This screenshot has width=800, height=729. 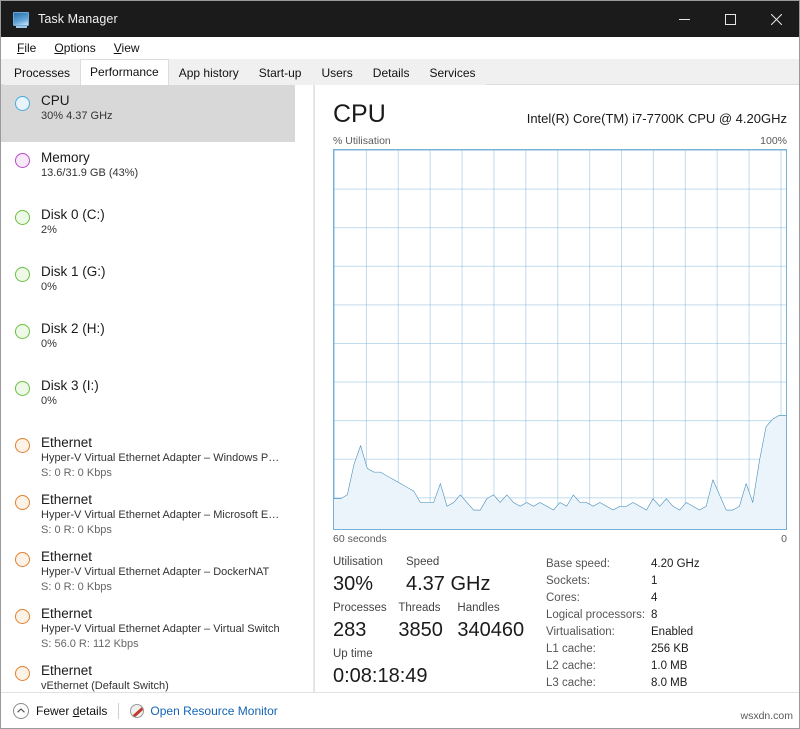 I want to click on window-controls, so click(x=730, y=19).